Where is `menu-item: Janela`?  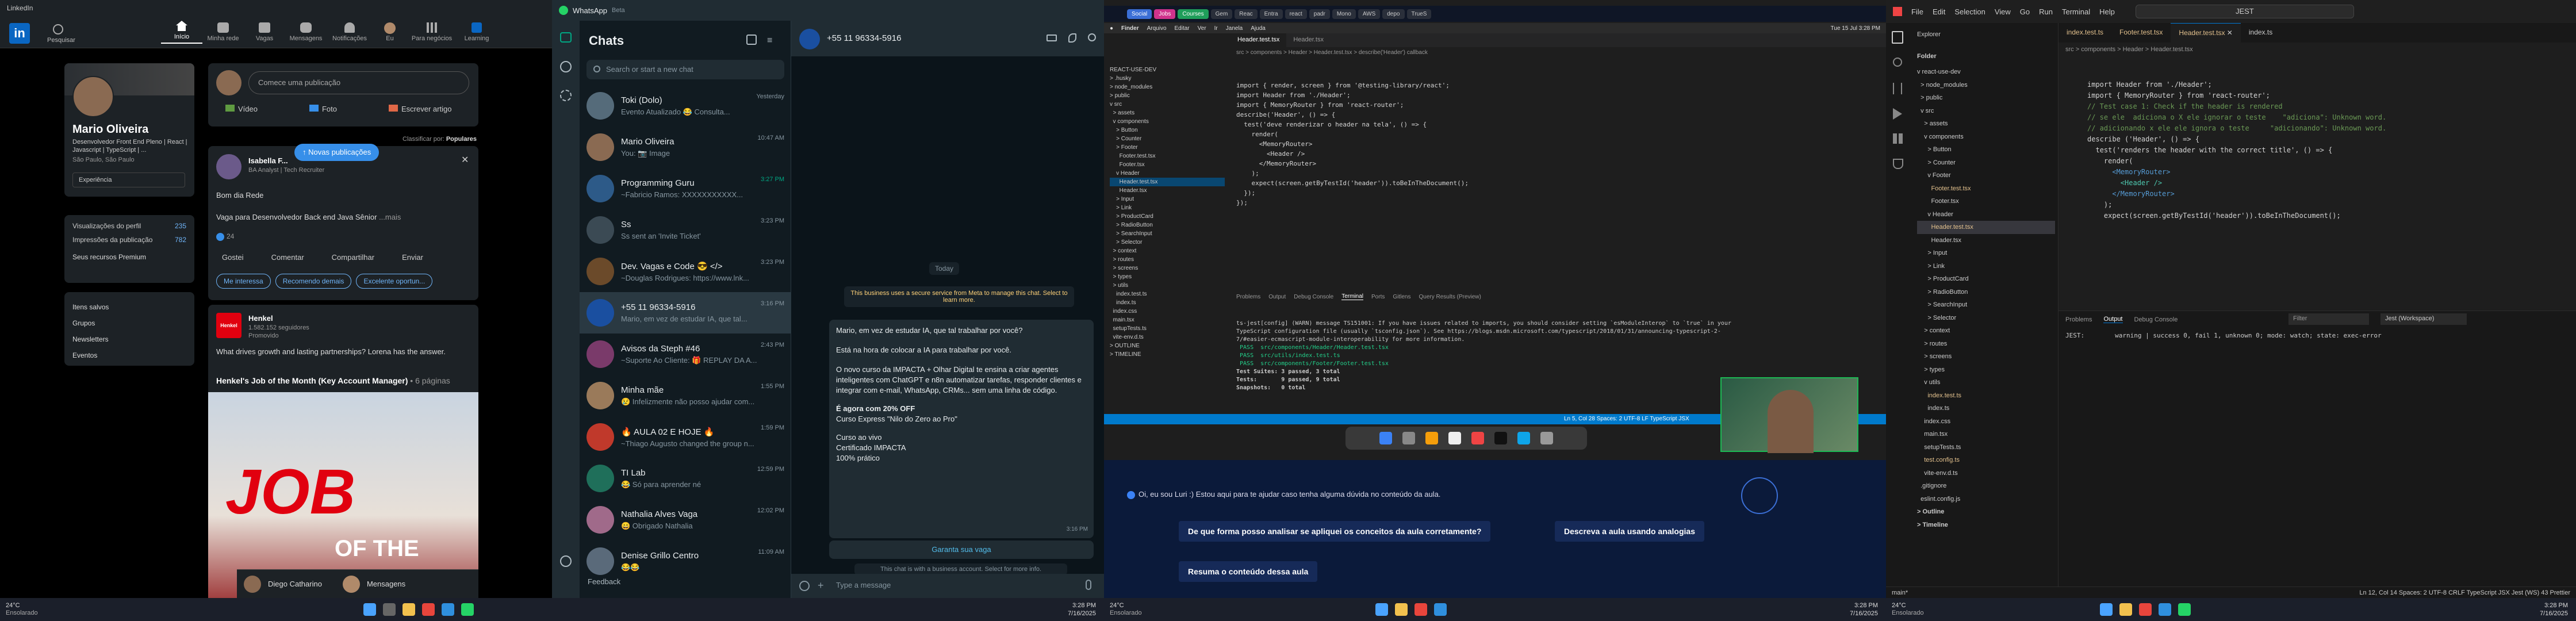
menu-item: Janela is located at coordinates (1234, 28).